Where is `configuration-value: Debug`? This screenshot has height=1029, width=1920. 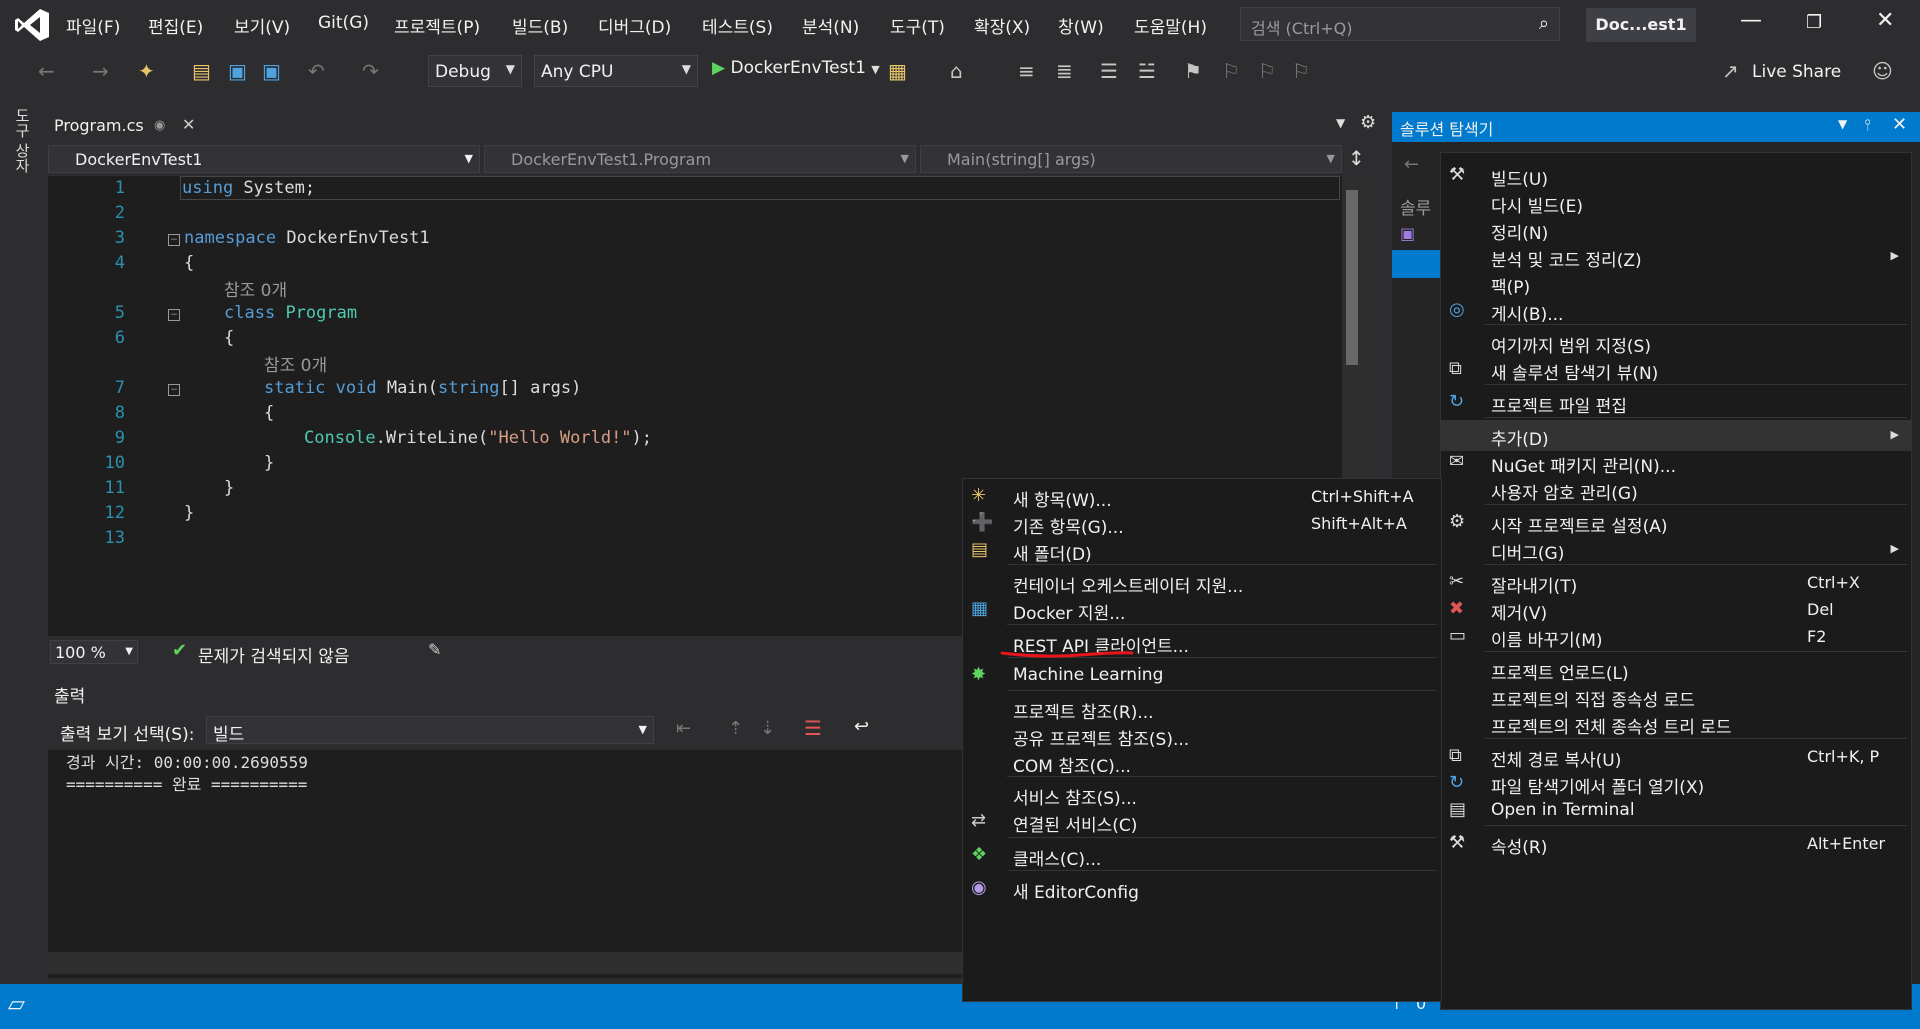
configuration-value: Debug is located at coordinates (463, 72).